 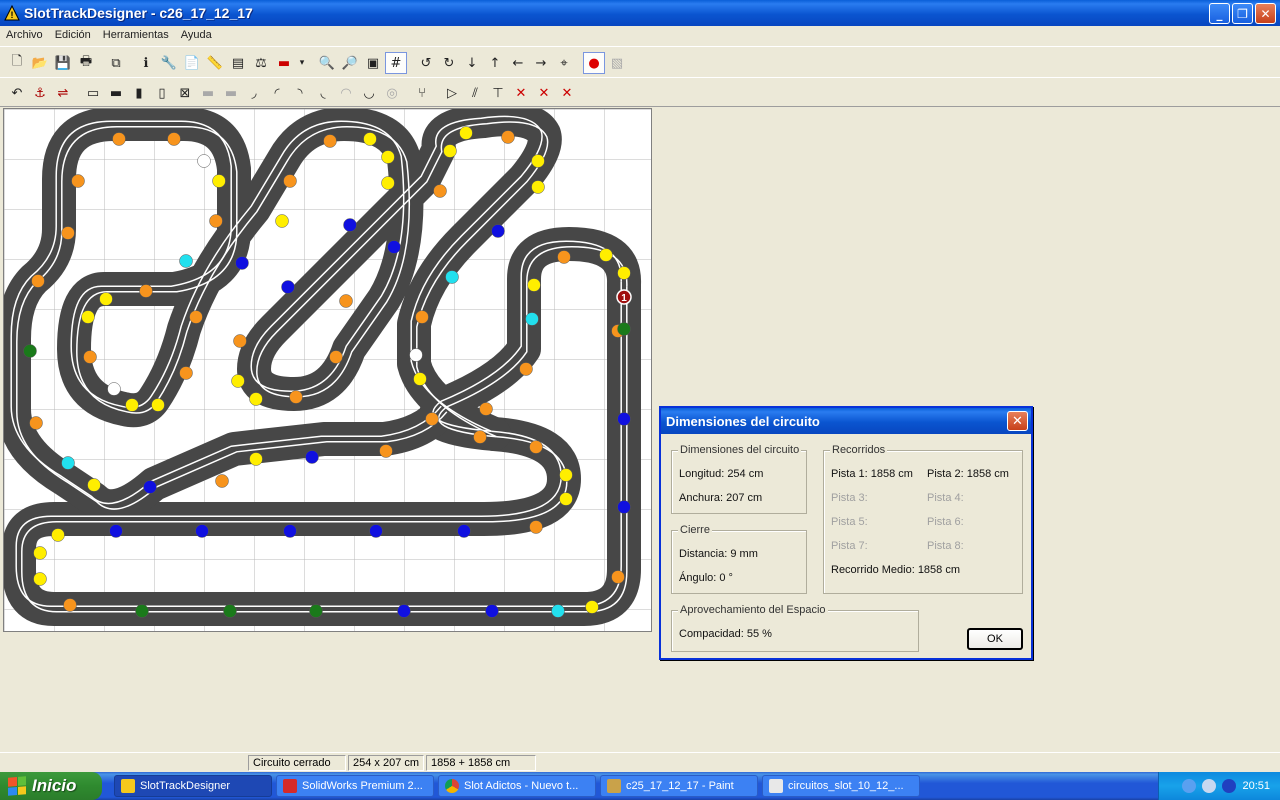 I want to click on minimize-button: _, so click(x=1219, y=13).